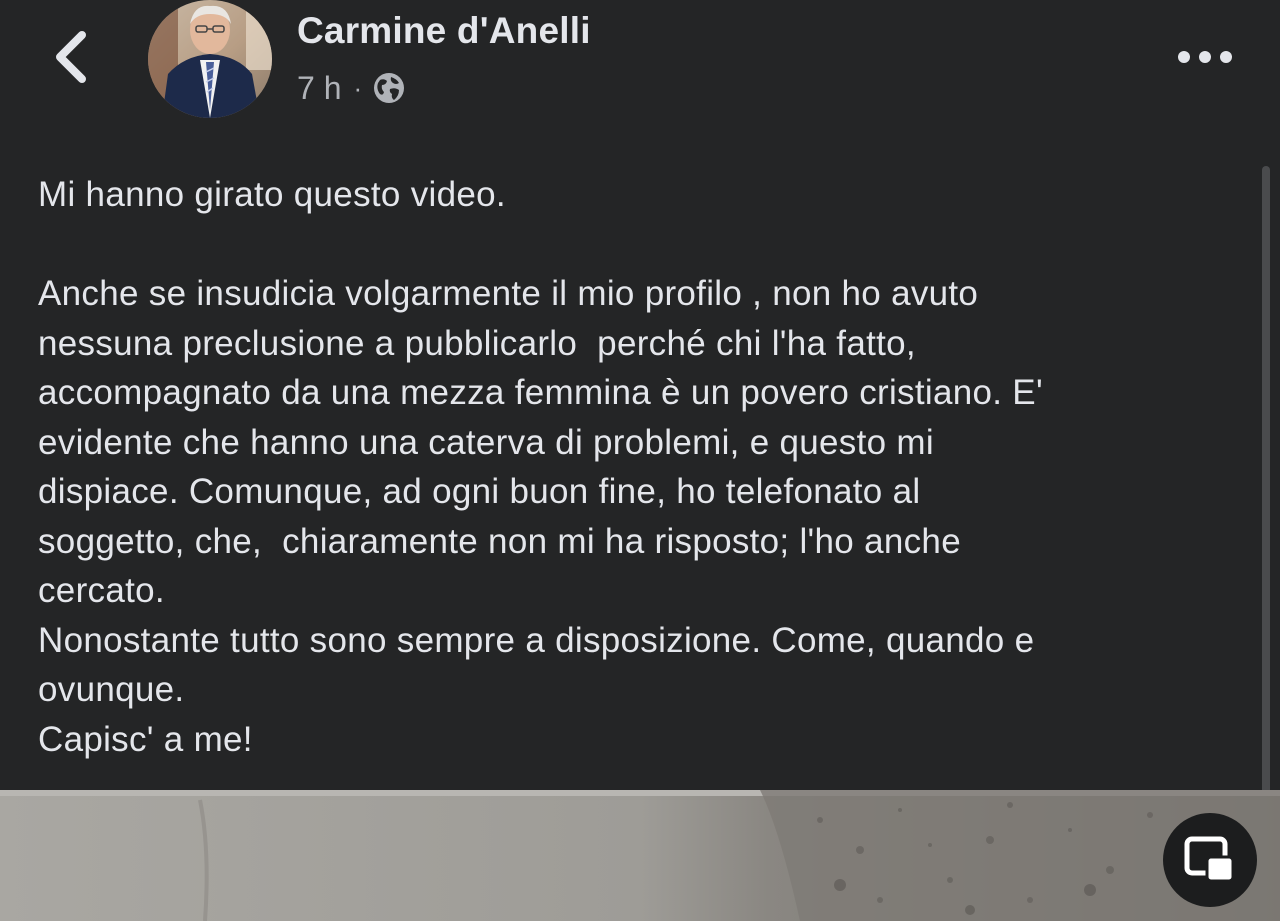  I want to click on author-name: Carmine d'Anelli, so click(444, 31).